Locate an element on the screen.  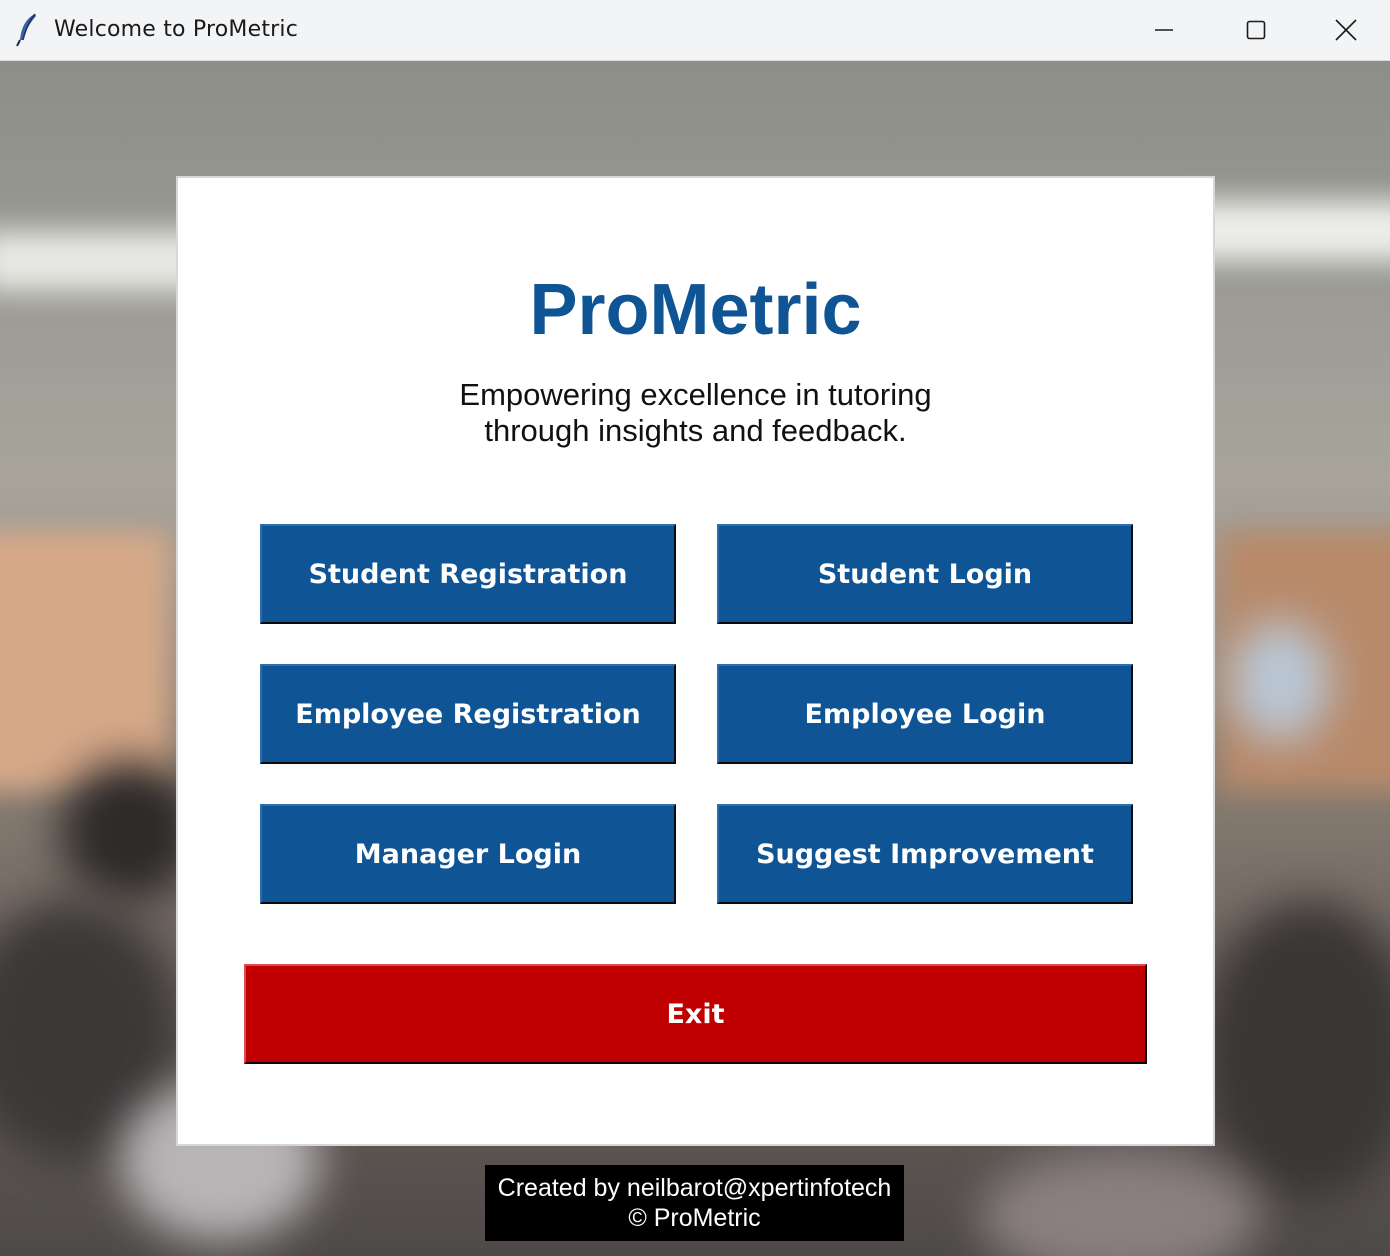
manager-login-button: Manager Login is located at coordinates (468, 854).